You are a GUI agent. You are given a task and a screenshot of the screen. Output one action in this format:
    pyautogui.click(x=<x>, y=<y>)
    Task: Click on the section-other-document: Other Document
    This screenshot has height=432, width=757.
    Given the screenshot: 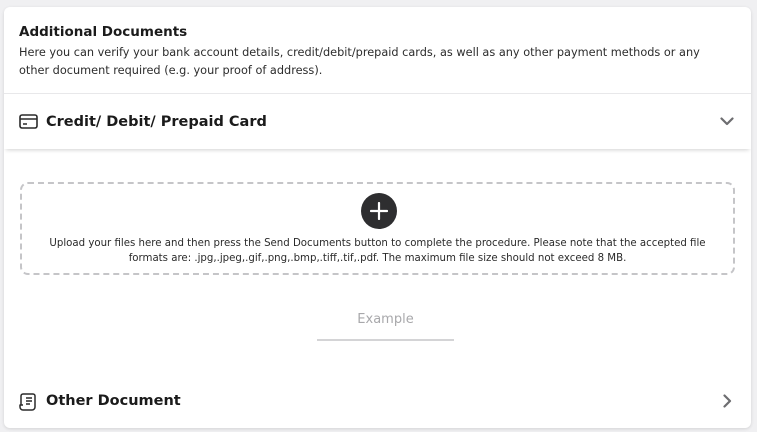 What is the action you would take?
    pyautogui.click(x=377, y=400)
    